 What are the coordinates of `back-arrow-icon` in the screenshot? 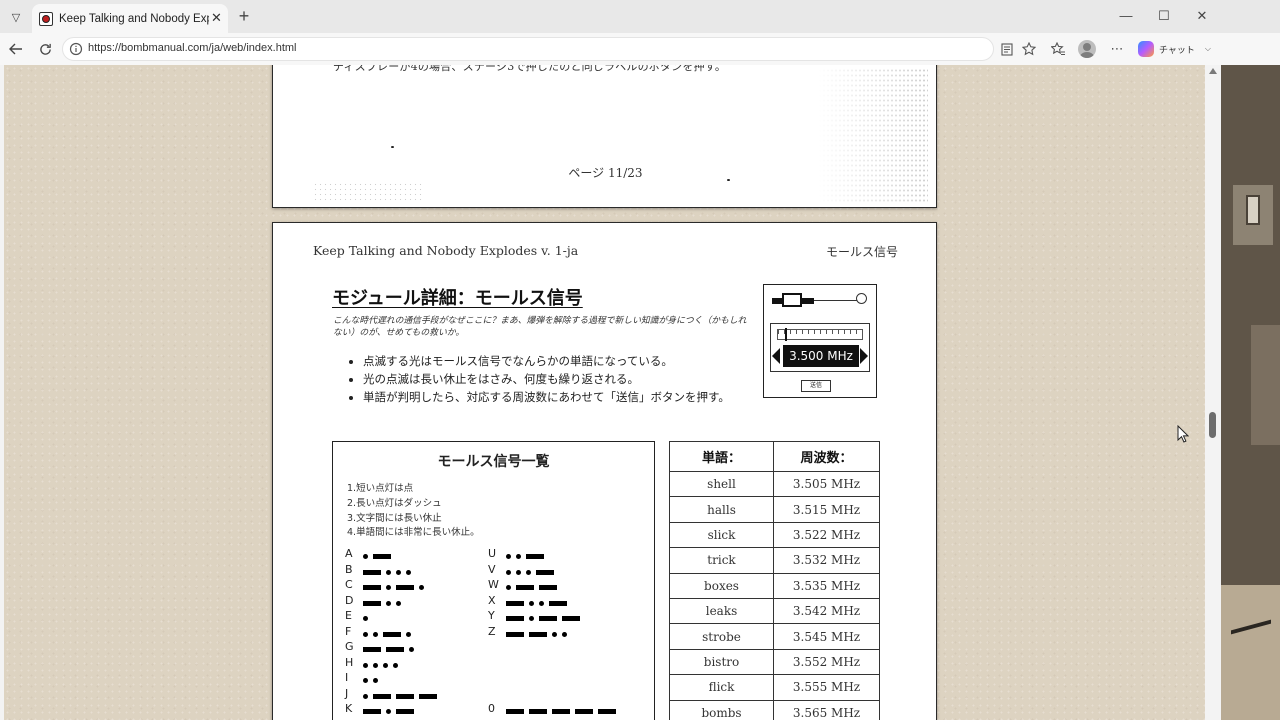 It's located at (15, 49).